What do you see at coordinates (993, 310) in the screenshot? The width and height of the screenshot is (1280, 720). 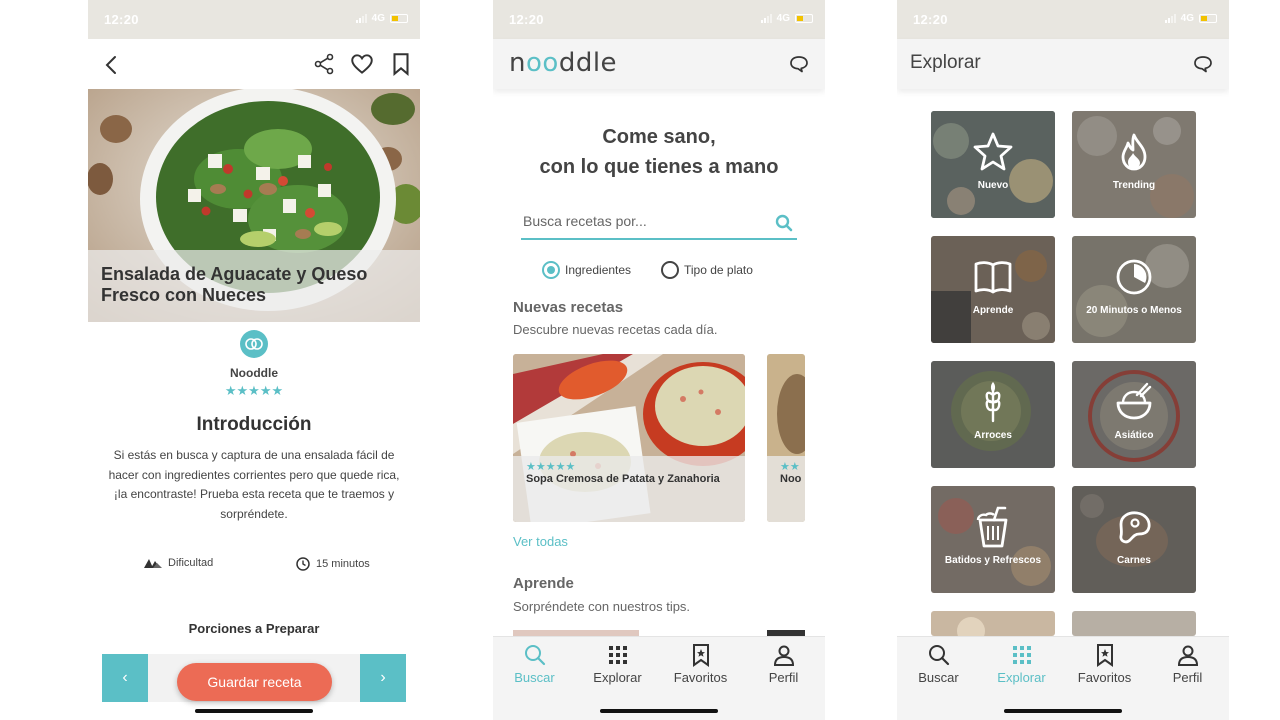 I see `tile-label: Aprende` at bounding box center [993, 310].